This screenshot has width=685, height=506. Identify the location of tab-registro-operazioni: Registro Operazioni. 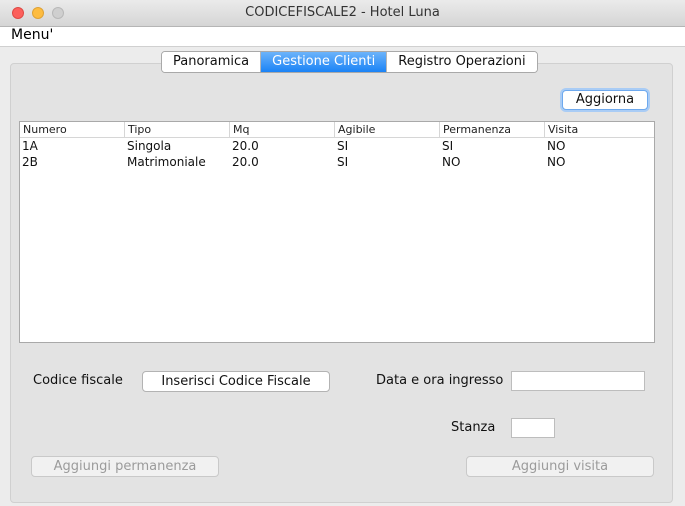
(462, 62).